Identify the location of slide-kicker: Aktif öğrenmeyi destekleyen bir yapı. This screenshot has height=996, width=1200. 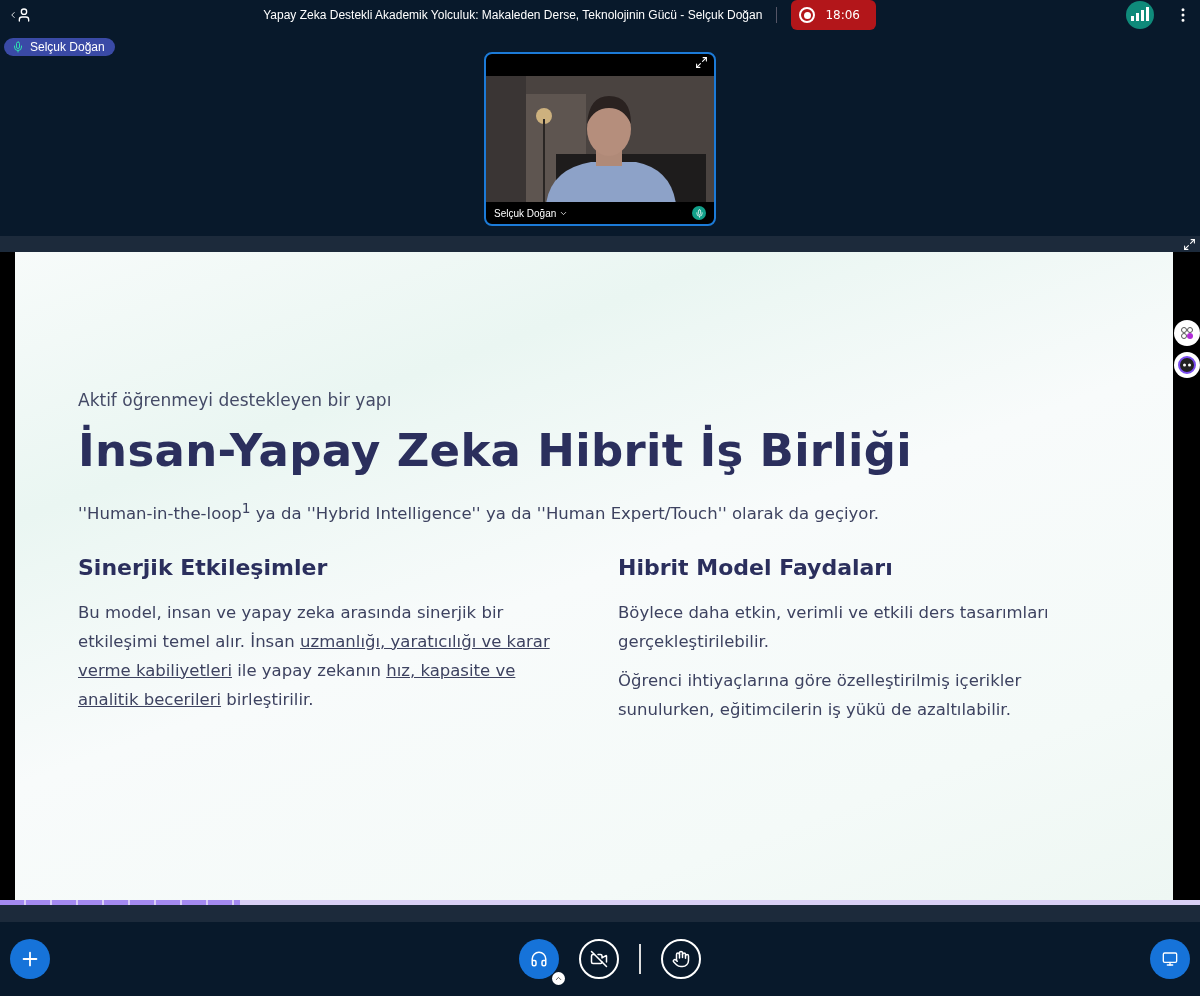
(235, 400).